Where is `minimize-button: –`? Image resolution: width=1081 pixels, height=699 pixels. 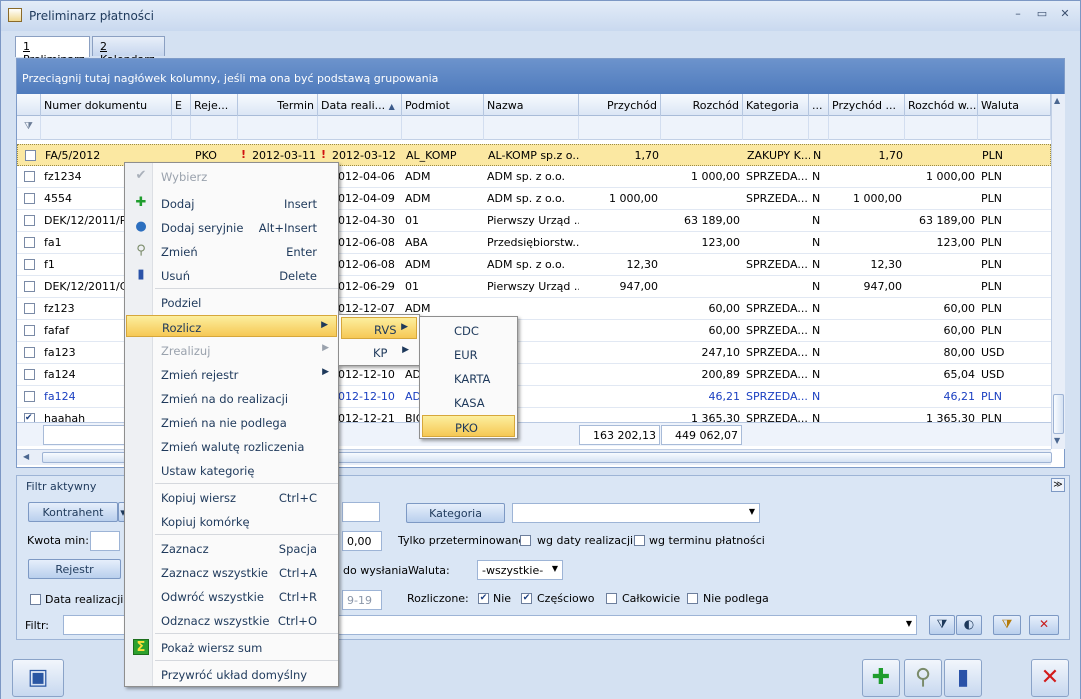 minimize-button: – is located at coordinates (1018, 15).